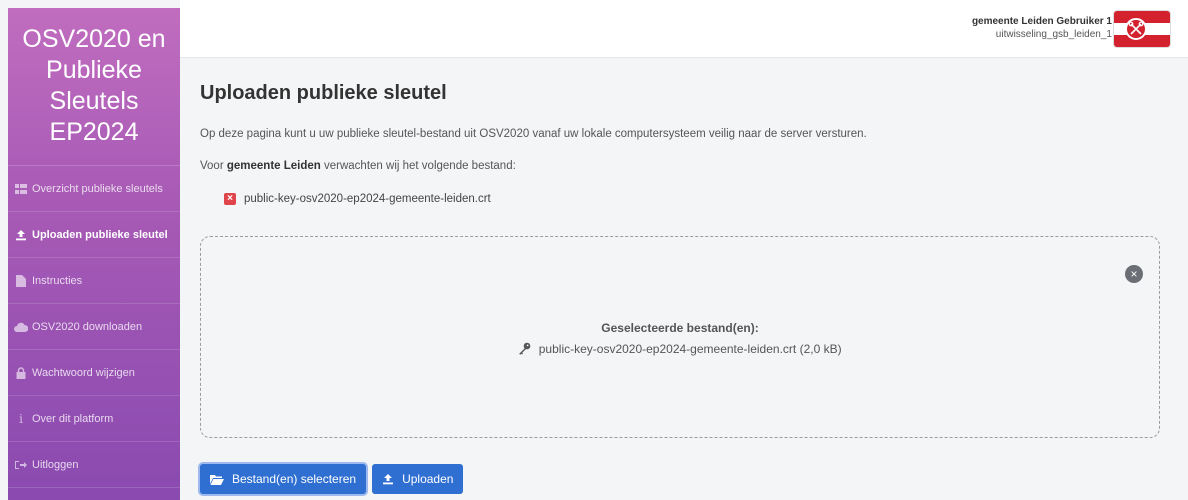  Describe the element at coordinates (55, 464) in the screenshot. I see `sidebar-item-label: Uitloggen` at that location.